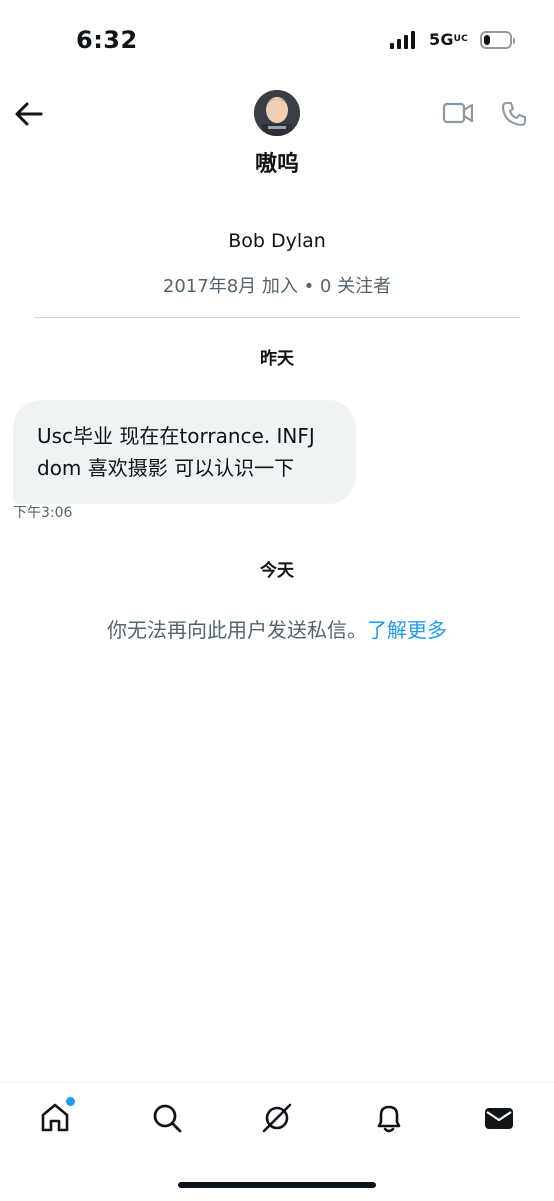 The image size is (554, 1201). Describe the element at coordinates (277, 359) in the screenshot. I see `day-separator-yesterday: 昨天` at that location.